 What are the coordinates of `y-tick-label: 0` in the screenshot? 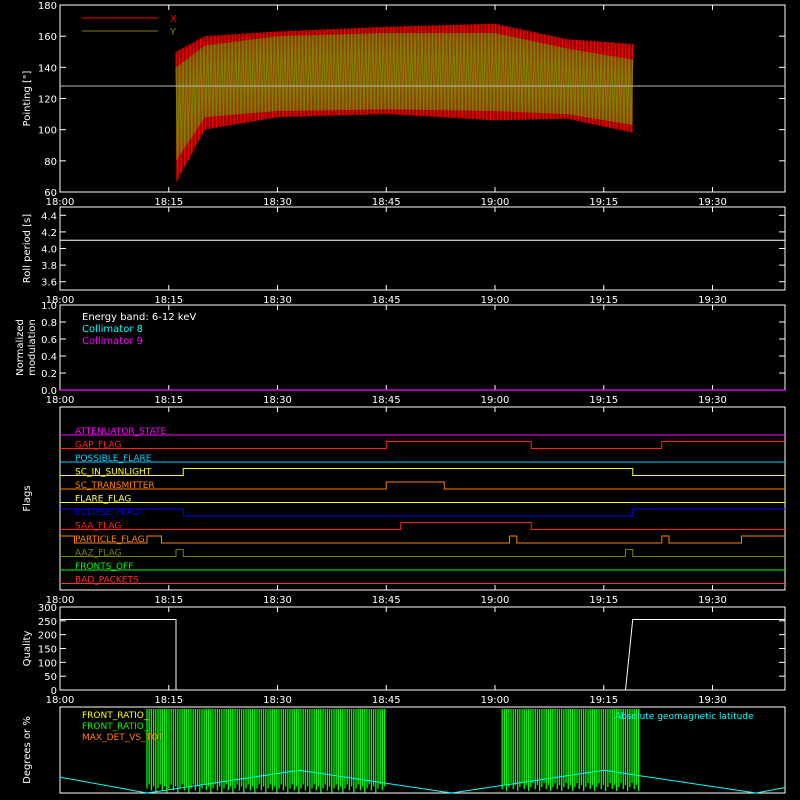 It's located at (54, 691).